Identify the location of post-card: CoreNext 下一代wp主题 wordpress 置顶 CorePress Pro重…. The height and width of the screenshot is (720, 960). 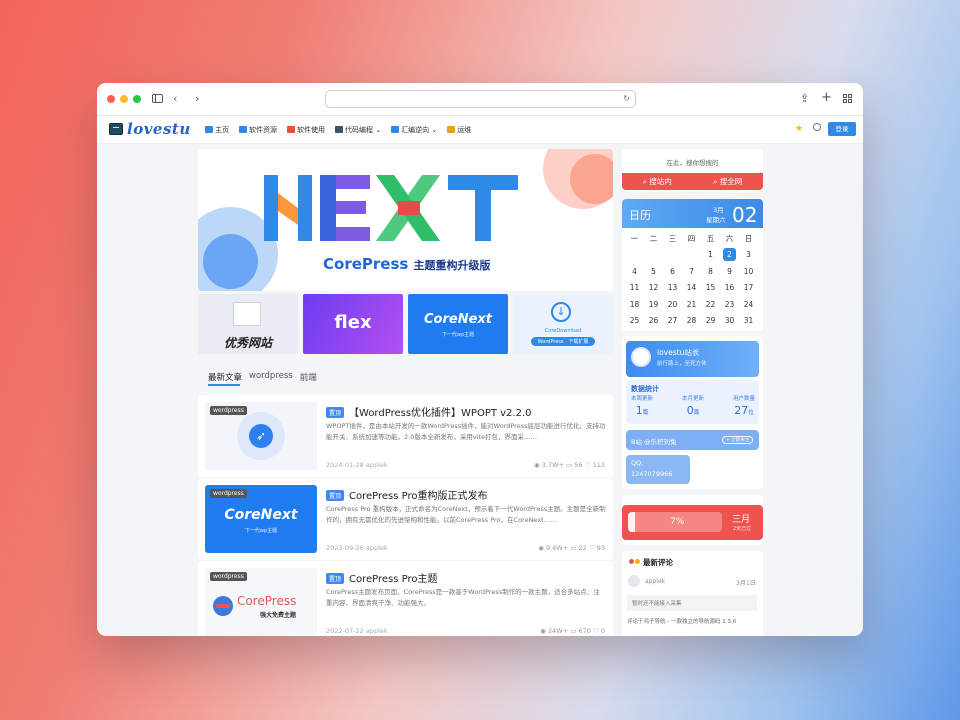
(405, 519).